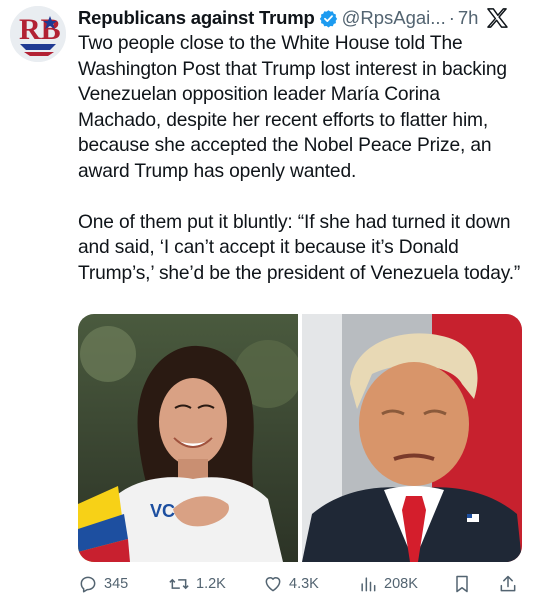  Describe the element at coordinates (368, 584) in the screenshot. I see `views-icon` at that location.